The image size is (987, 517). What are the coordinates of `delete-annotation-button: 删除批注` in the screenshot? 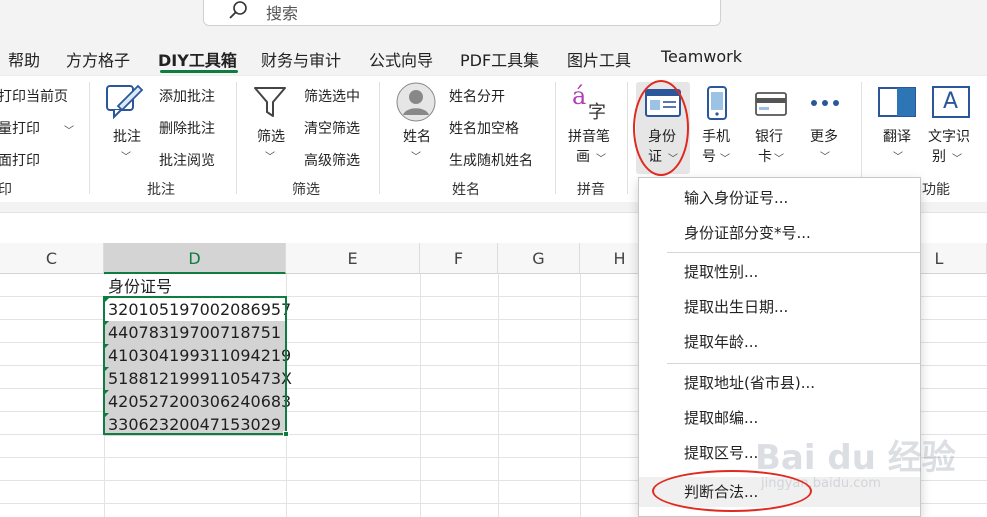 It's located at (187, 128).